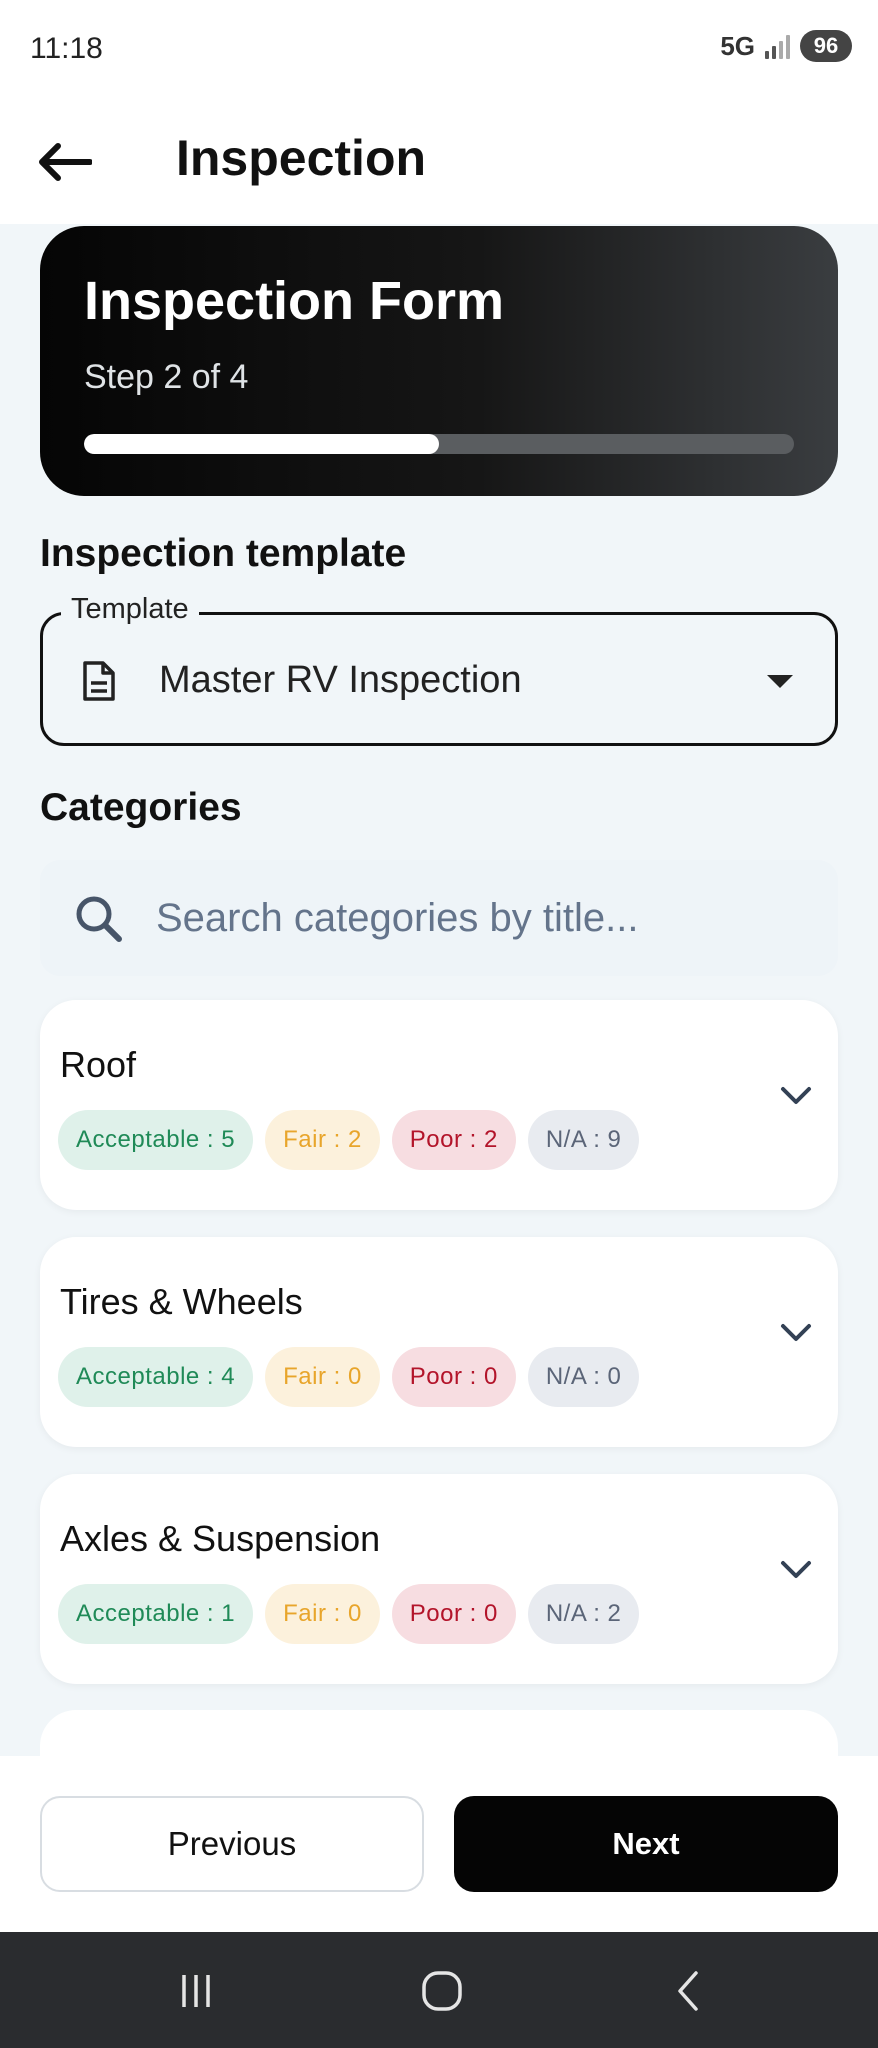 This screenshot has width=878, height=2048. I want to click on category-search-box, so click(439, 918).